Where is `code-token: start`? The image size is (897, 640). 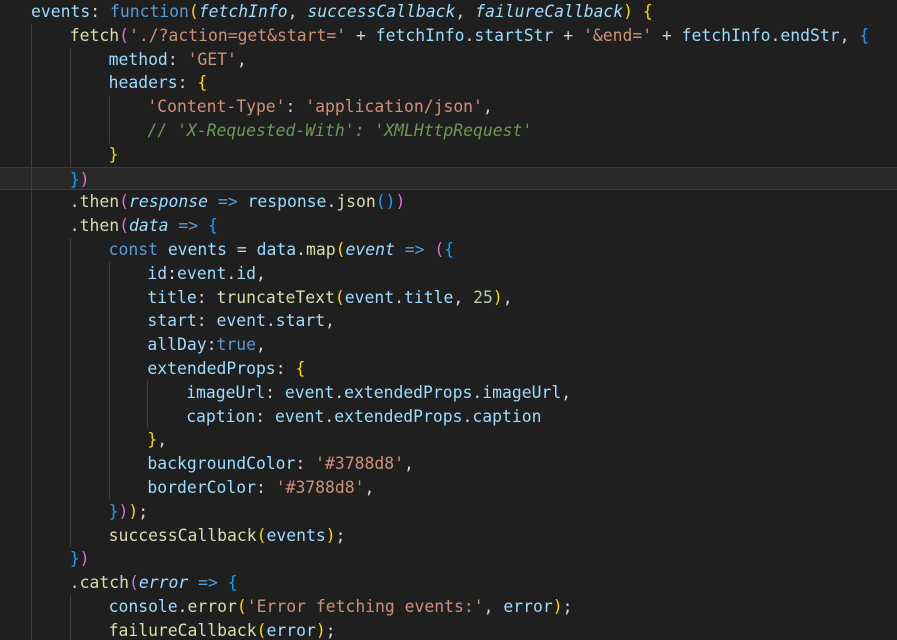
code-token: start is located at coordinates (172, 321).